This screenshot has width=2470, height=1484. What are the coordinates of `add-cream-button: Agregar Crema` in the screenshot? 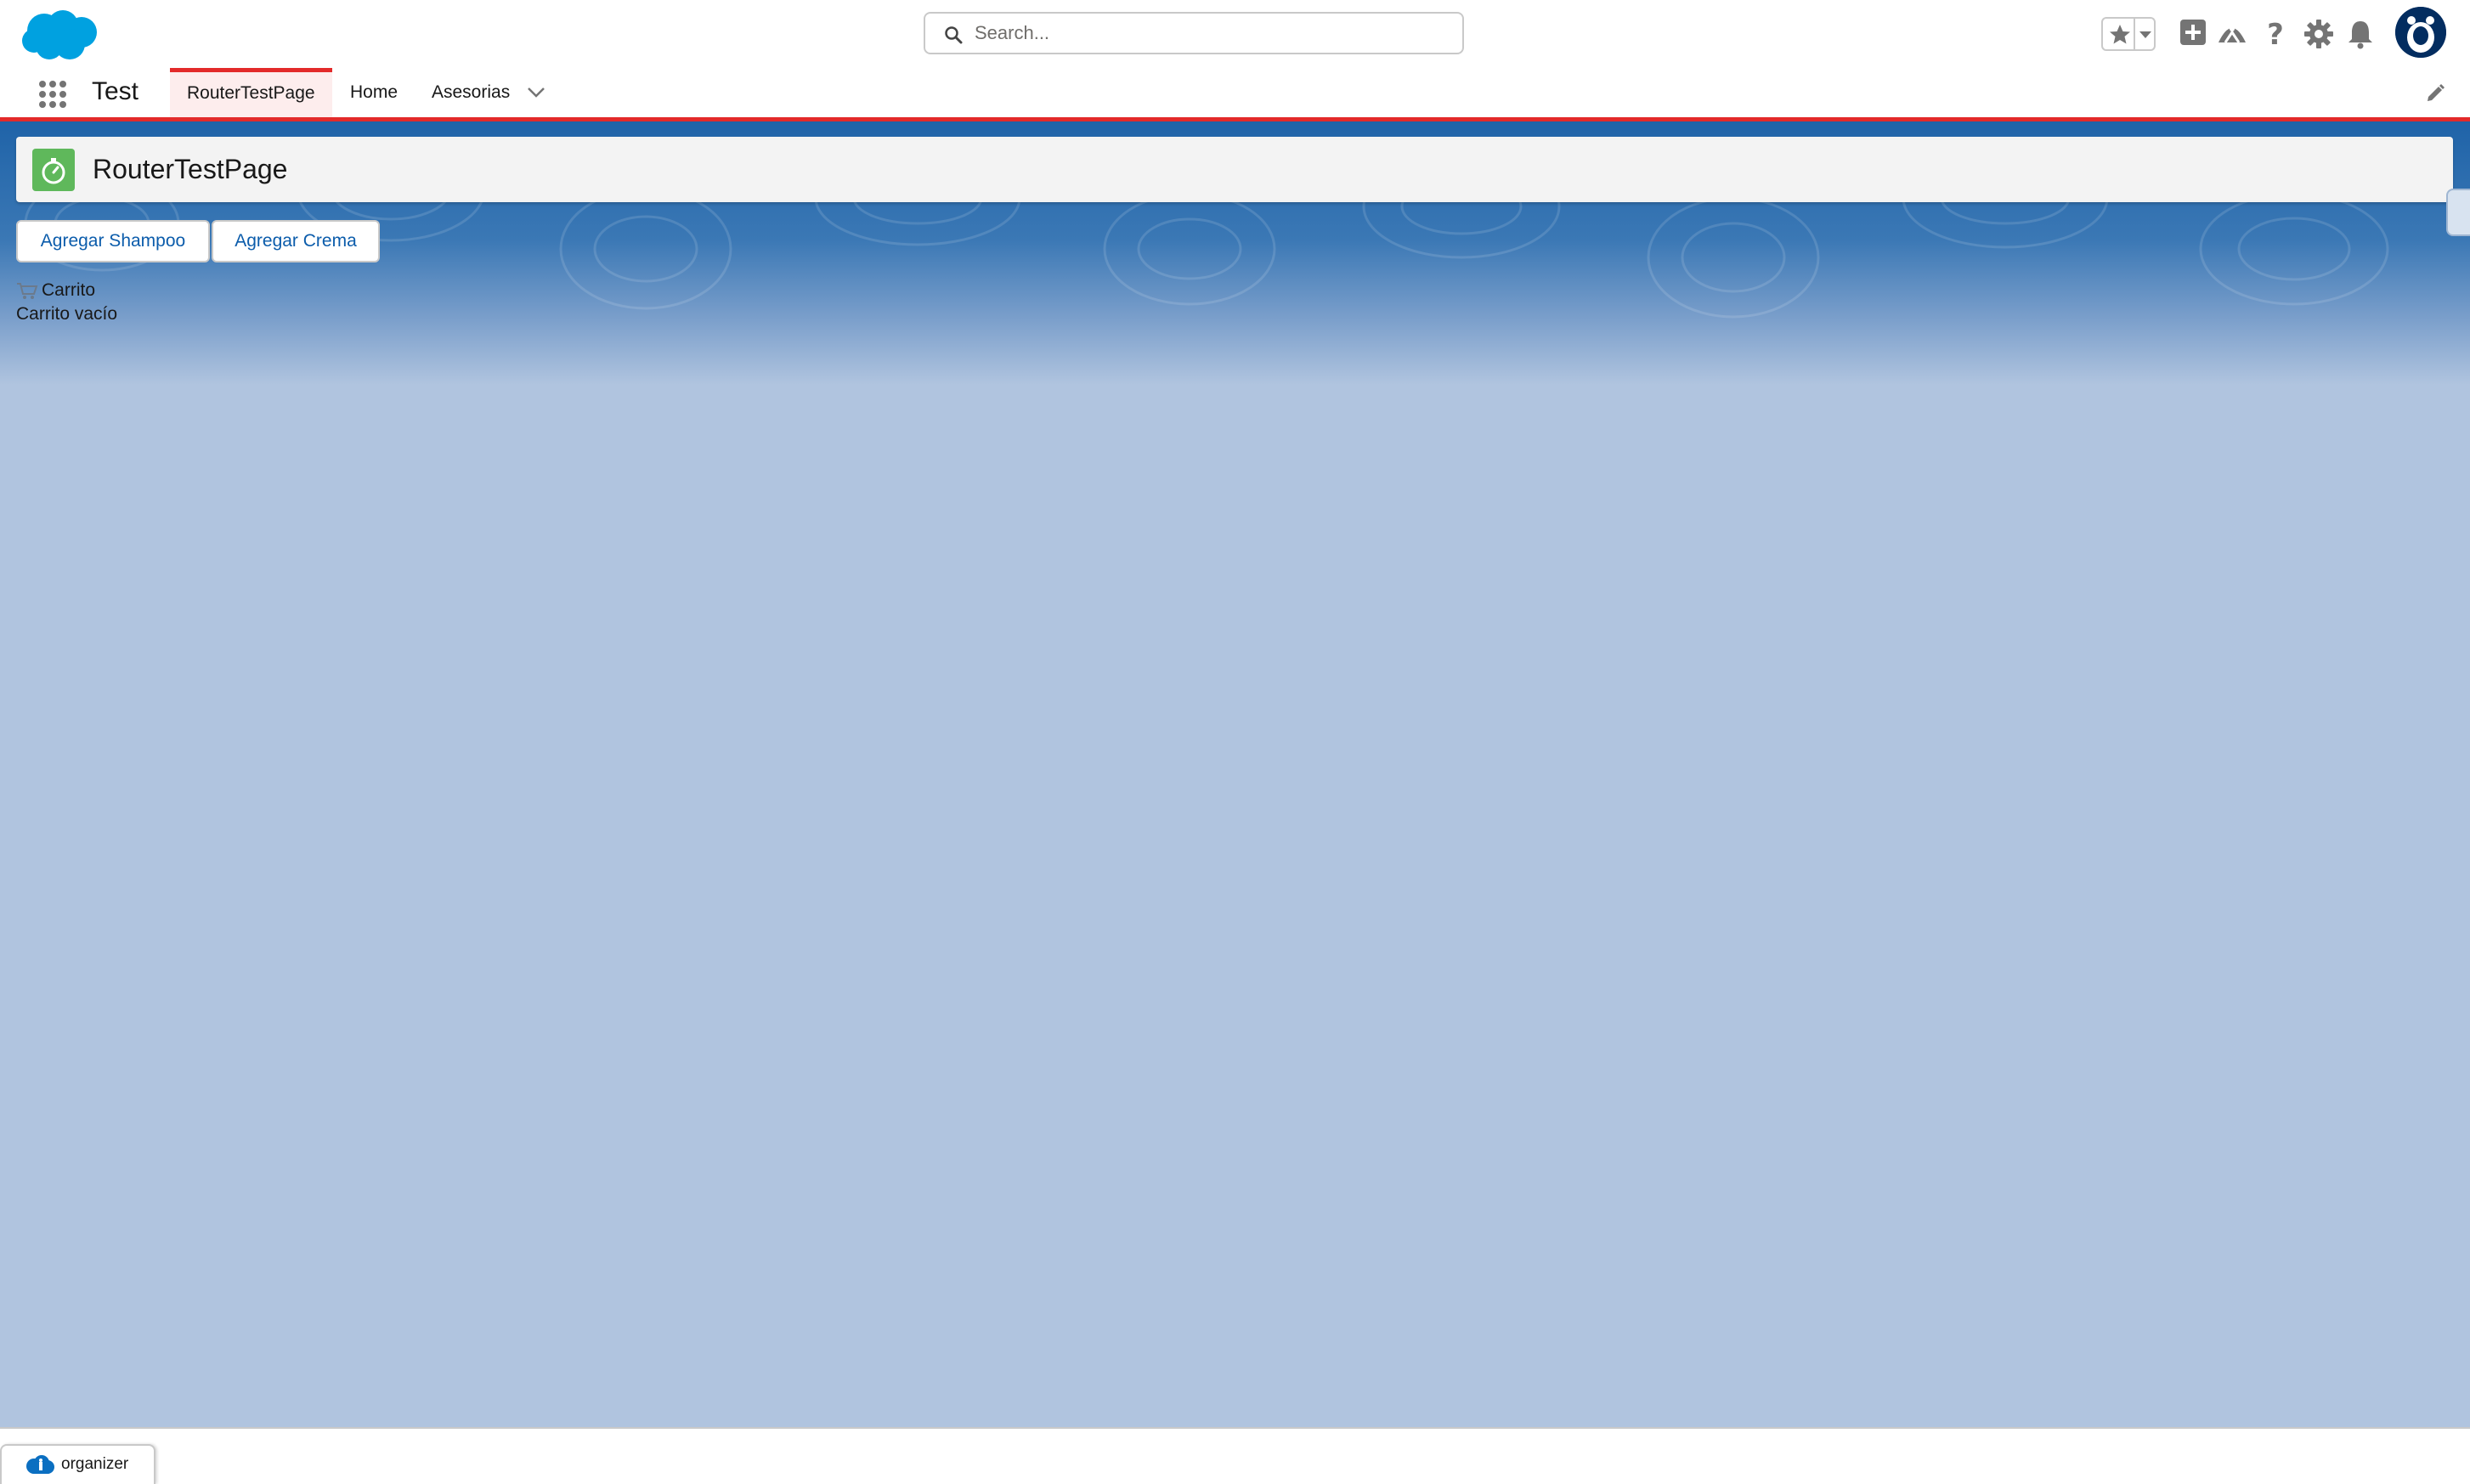 It's located at (296, 241).